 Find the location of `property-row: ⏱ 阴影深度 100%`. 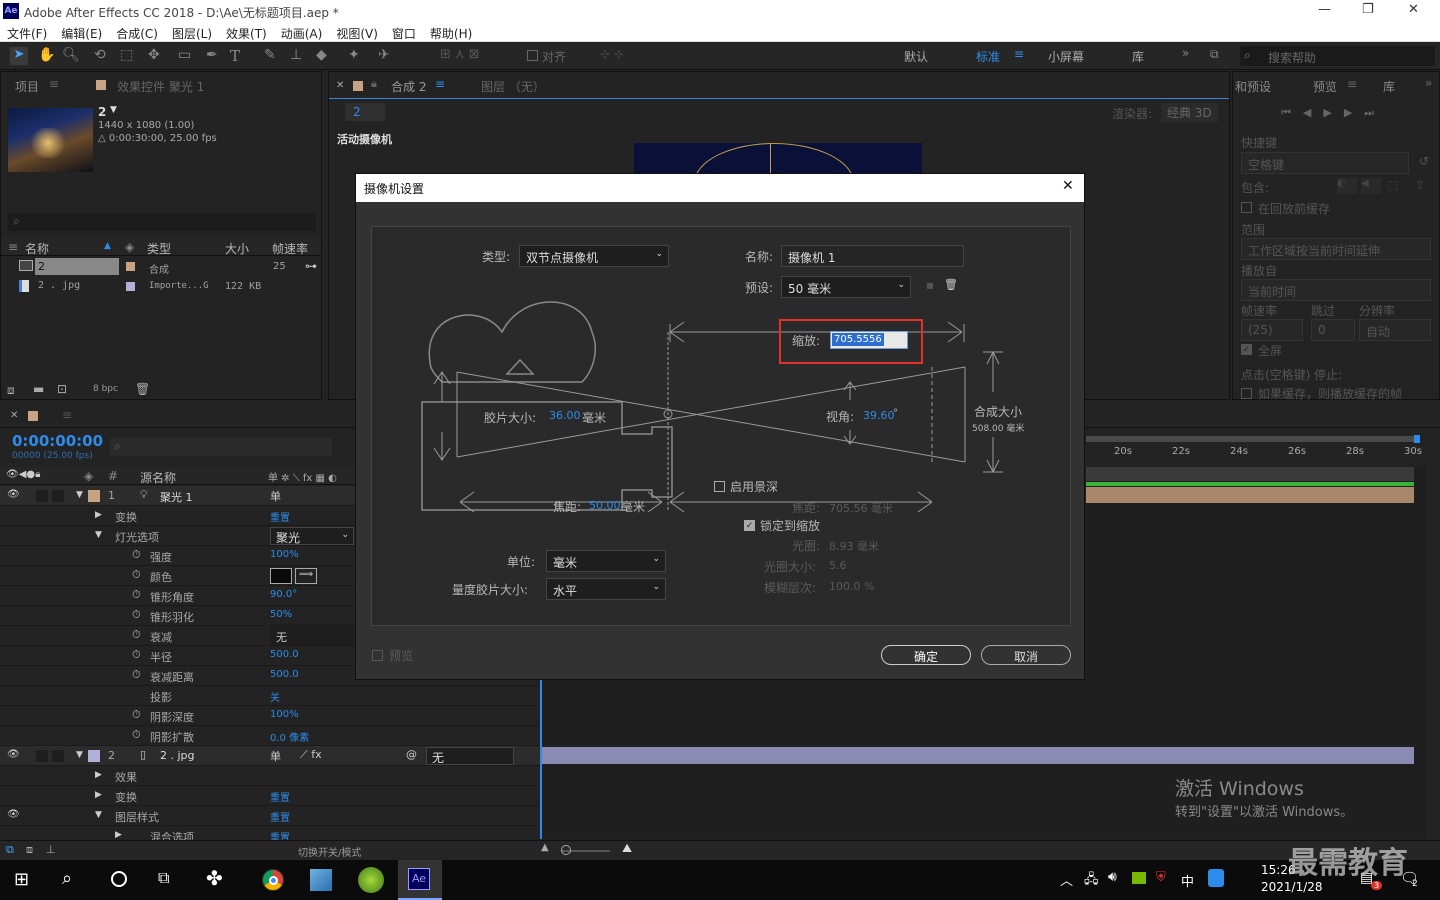

property-row: ⏱ 阴影深度 100% is located at coordinates (270, 716).